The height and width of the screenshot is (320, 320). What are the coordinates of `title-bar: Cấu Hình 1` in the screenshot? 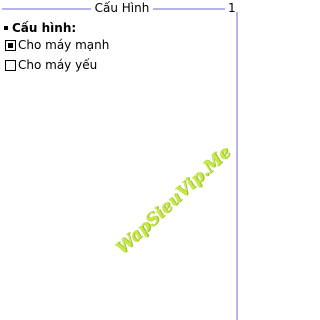 It's located at (120, 9).